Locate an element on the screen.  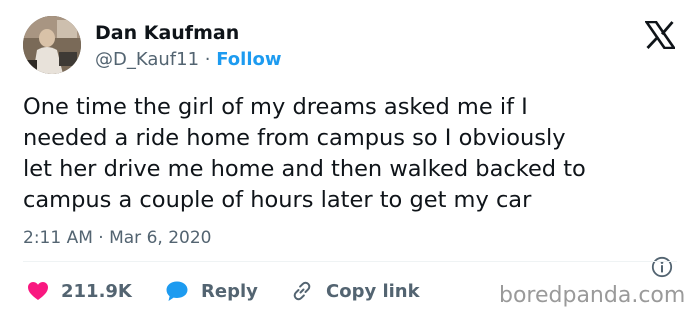
speech-bubble-icon is located at coordinates (177, 291).